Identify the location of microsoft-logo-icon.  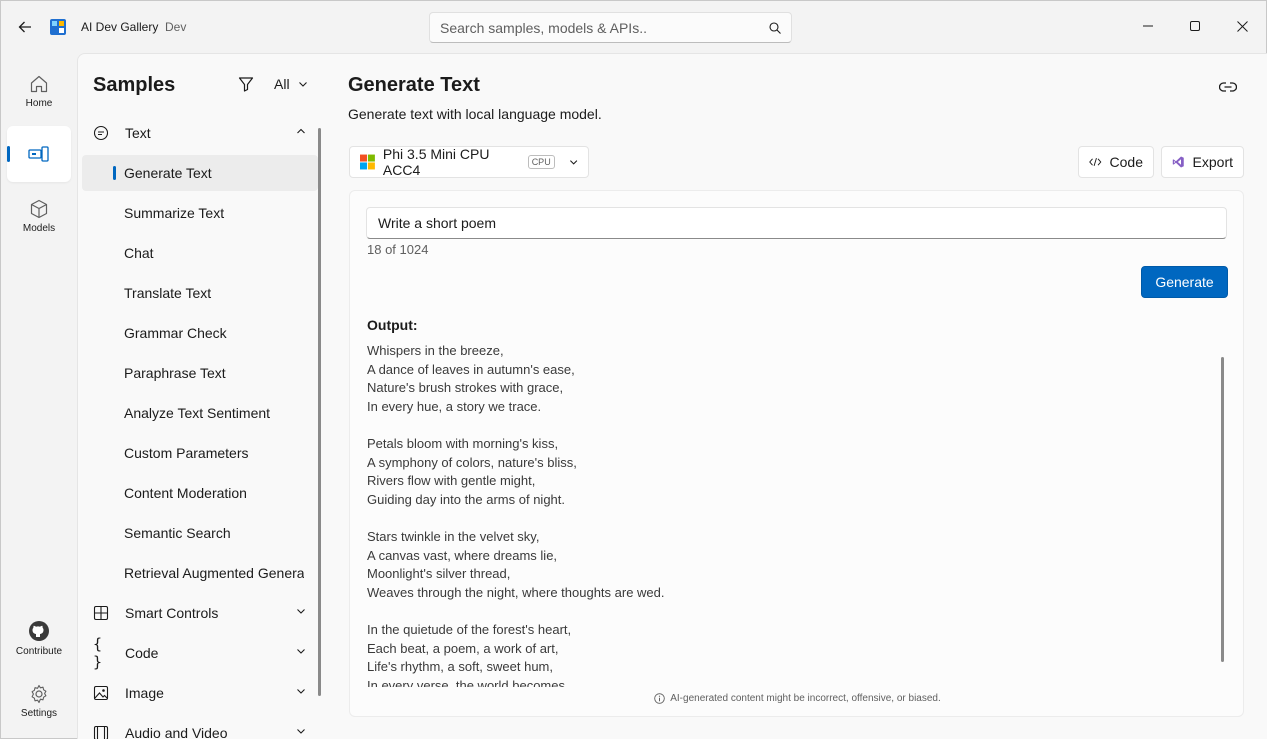
(367, 162).